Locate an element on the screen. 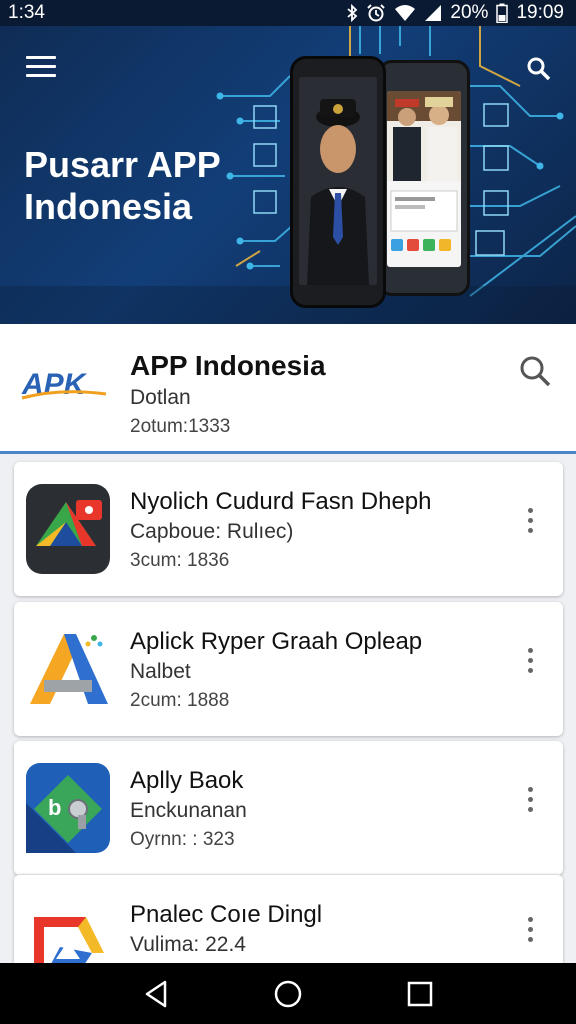 This screenshot has width=576, height=1024. apk-logo: APK is located at coordinates (65, 386).